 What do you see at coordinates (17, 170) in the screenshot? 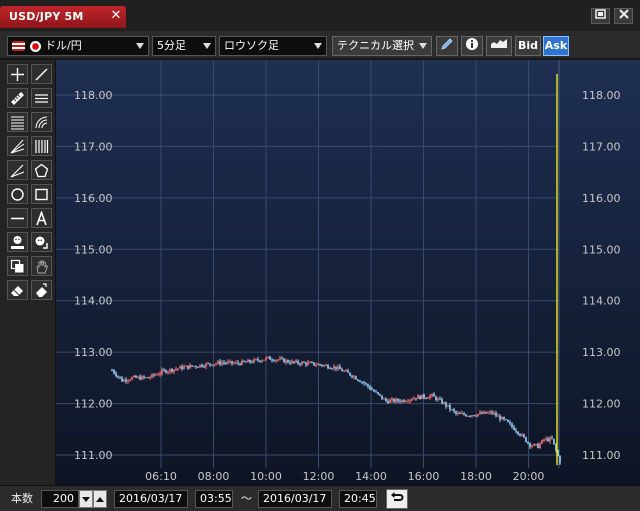
I see `tool-angle-line` at bounding box center [17, 170].